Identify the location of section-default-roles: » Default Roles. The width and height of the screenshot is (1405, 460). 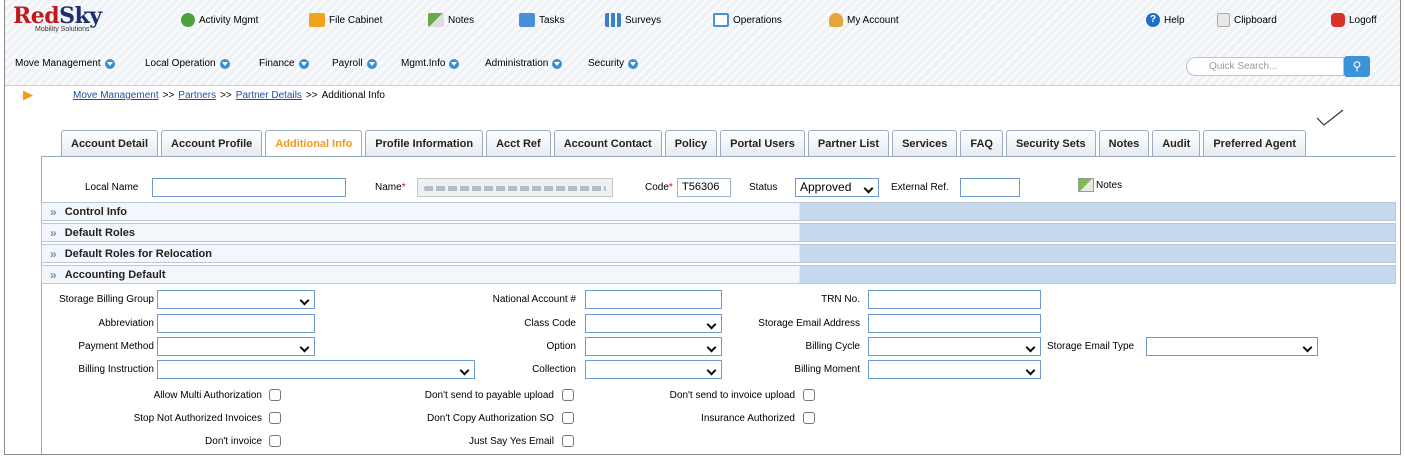
(718, 232).